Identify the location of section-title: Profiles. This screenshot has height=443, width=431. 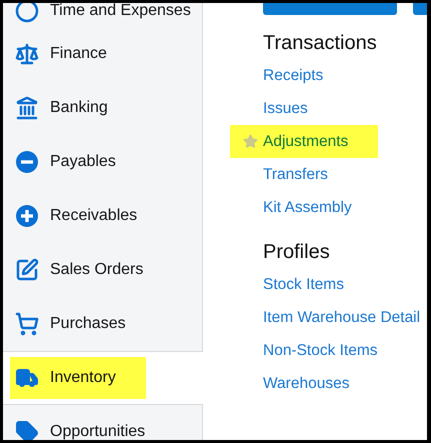
(297, 252).